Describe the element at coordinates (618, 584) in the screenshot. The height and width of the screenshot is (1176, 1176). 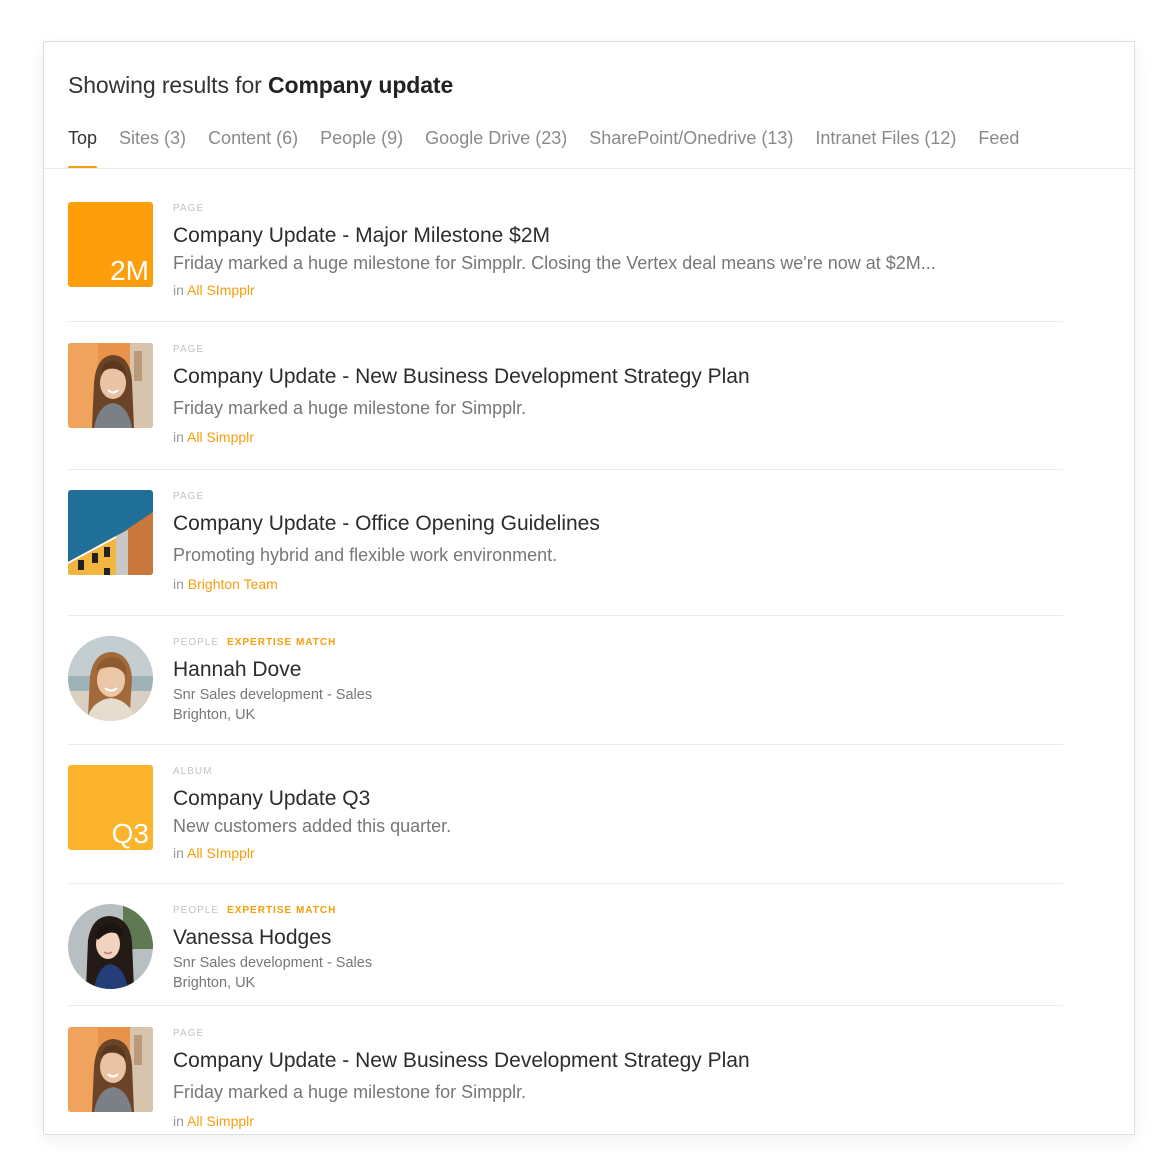
I see `result-location: in Brighton Team` at that location.